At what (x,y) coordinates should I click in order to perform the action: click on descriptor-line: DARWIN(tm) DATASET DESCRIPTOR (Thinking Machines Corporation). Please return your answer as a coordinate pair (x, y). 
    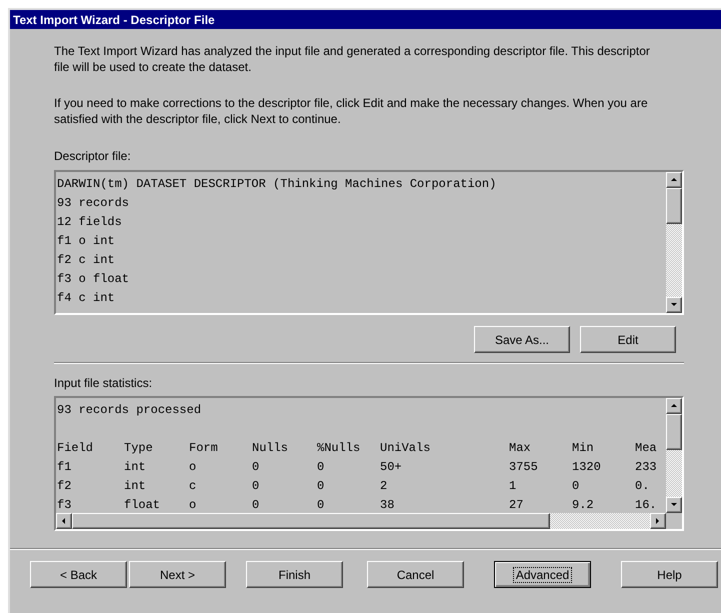
    Looking at the image, I should click on (277, 184).